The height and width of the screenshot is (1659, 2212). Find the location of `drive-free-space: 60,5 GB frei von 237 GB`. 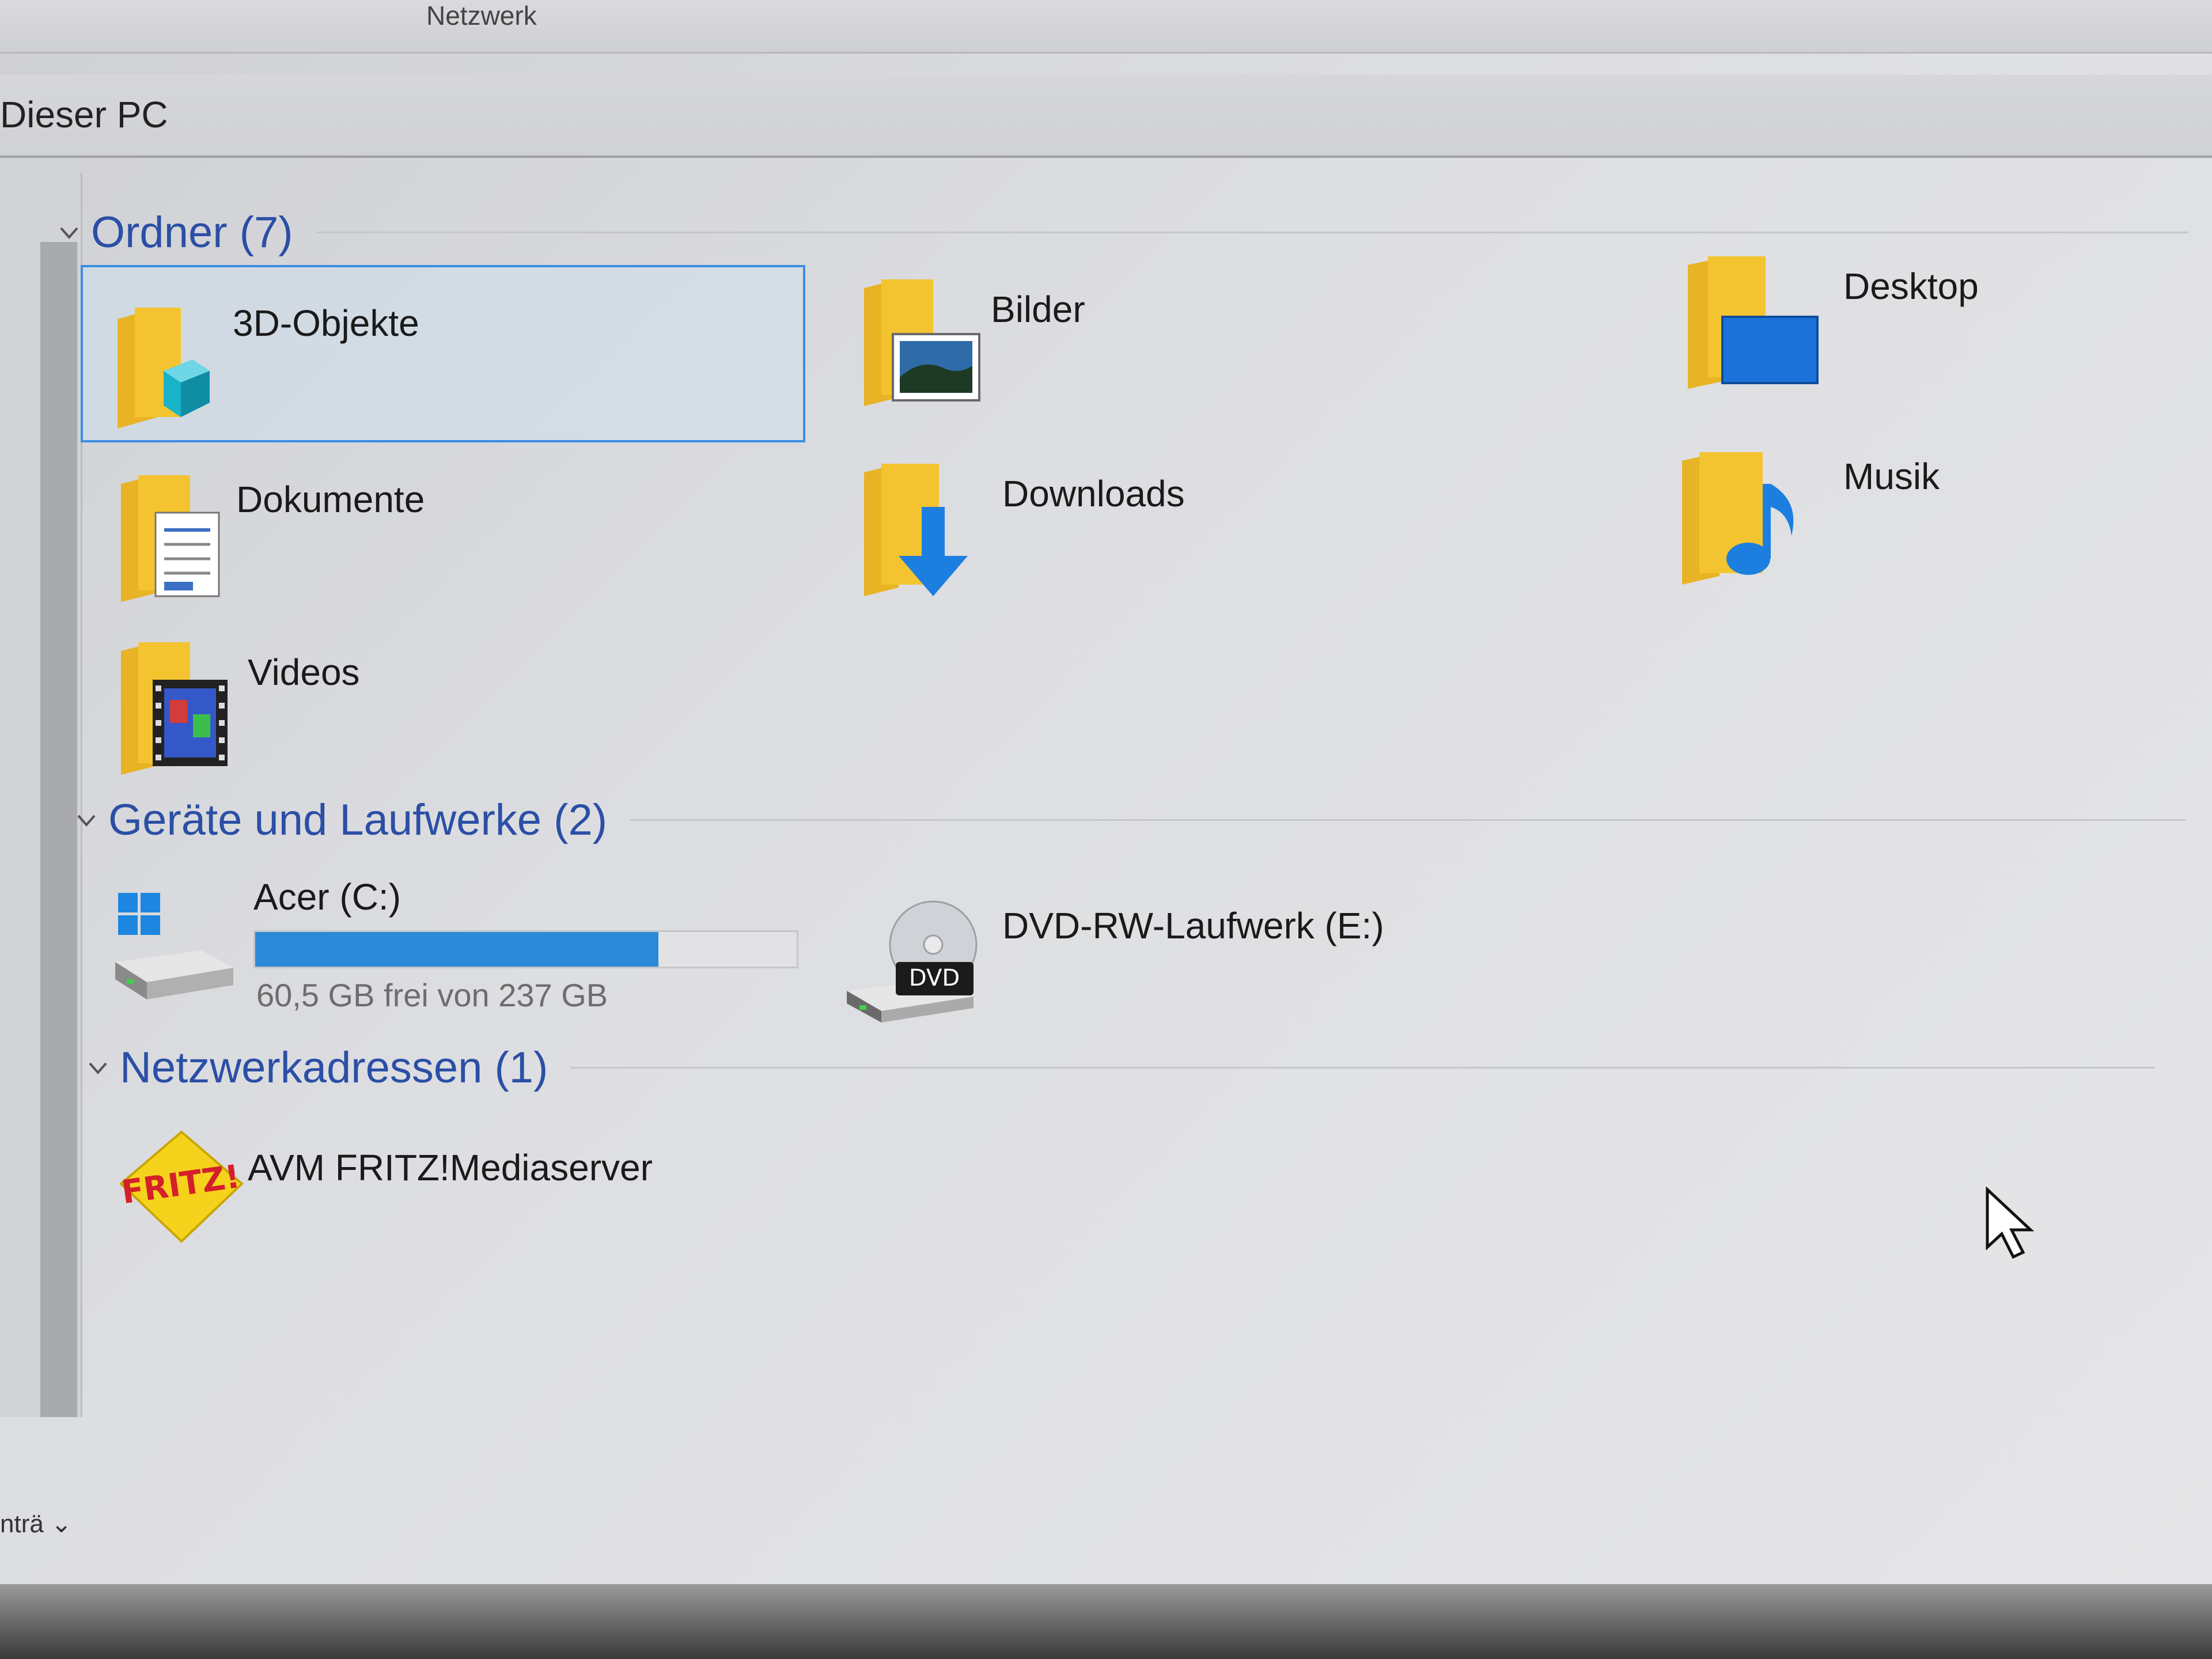

drive-free-space: 60,5 GB frei von 237 GB is located at coordinates (432, 995).